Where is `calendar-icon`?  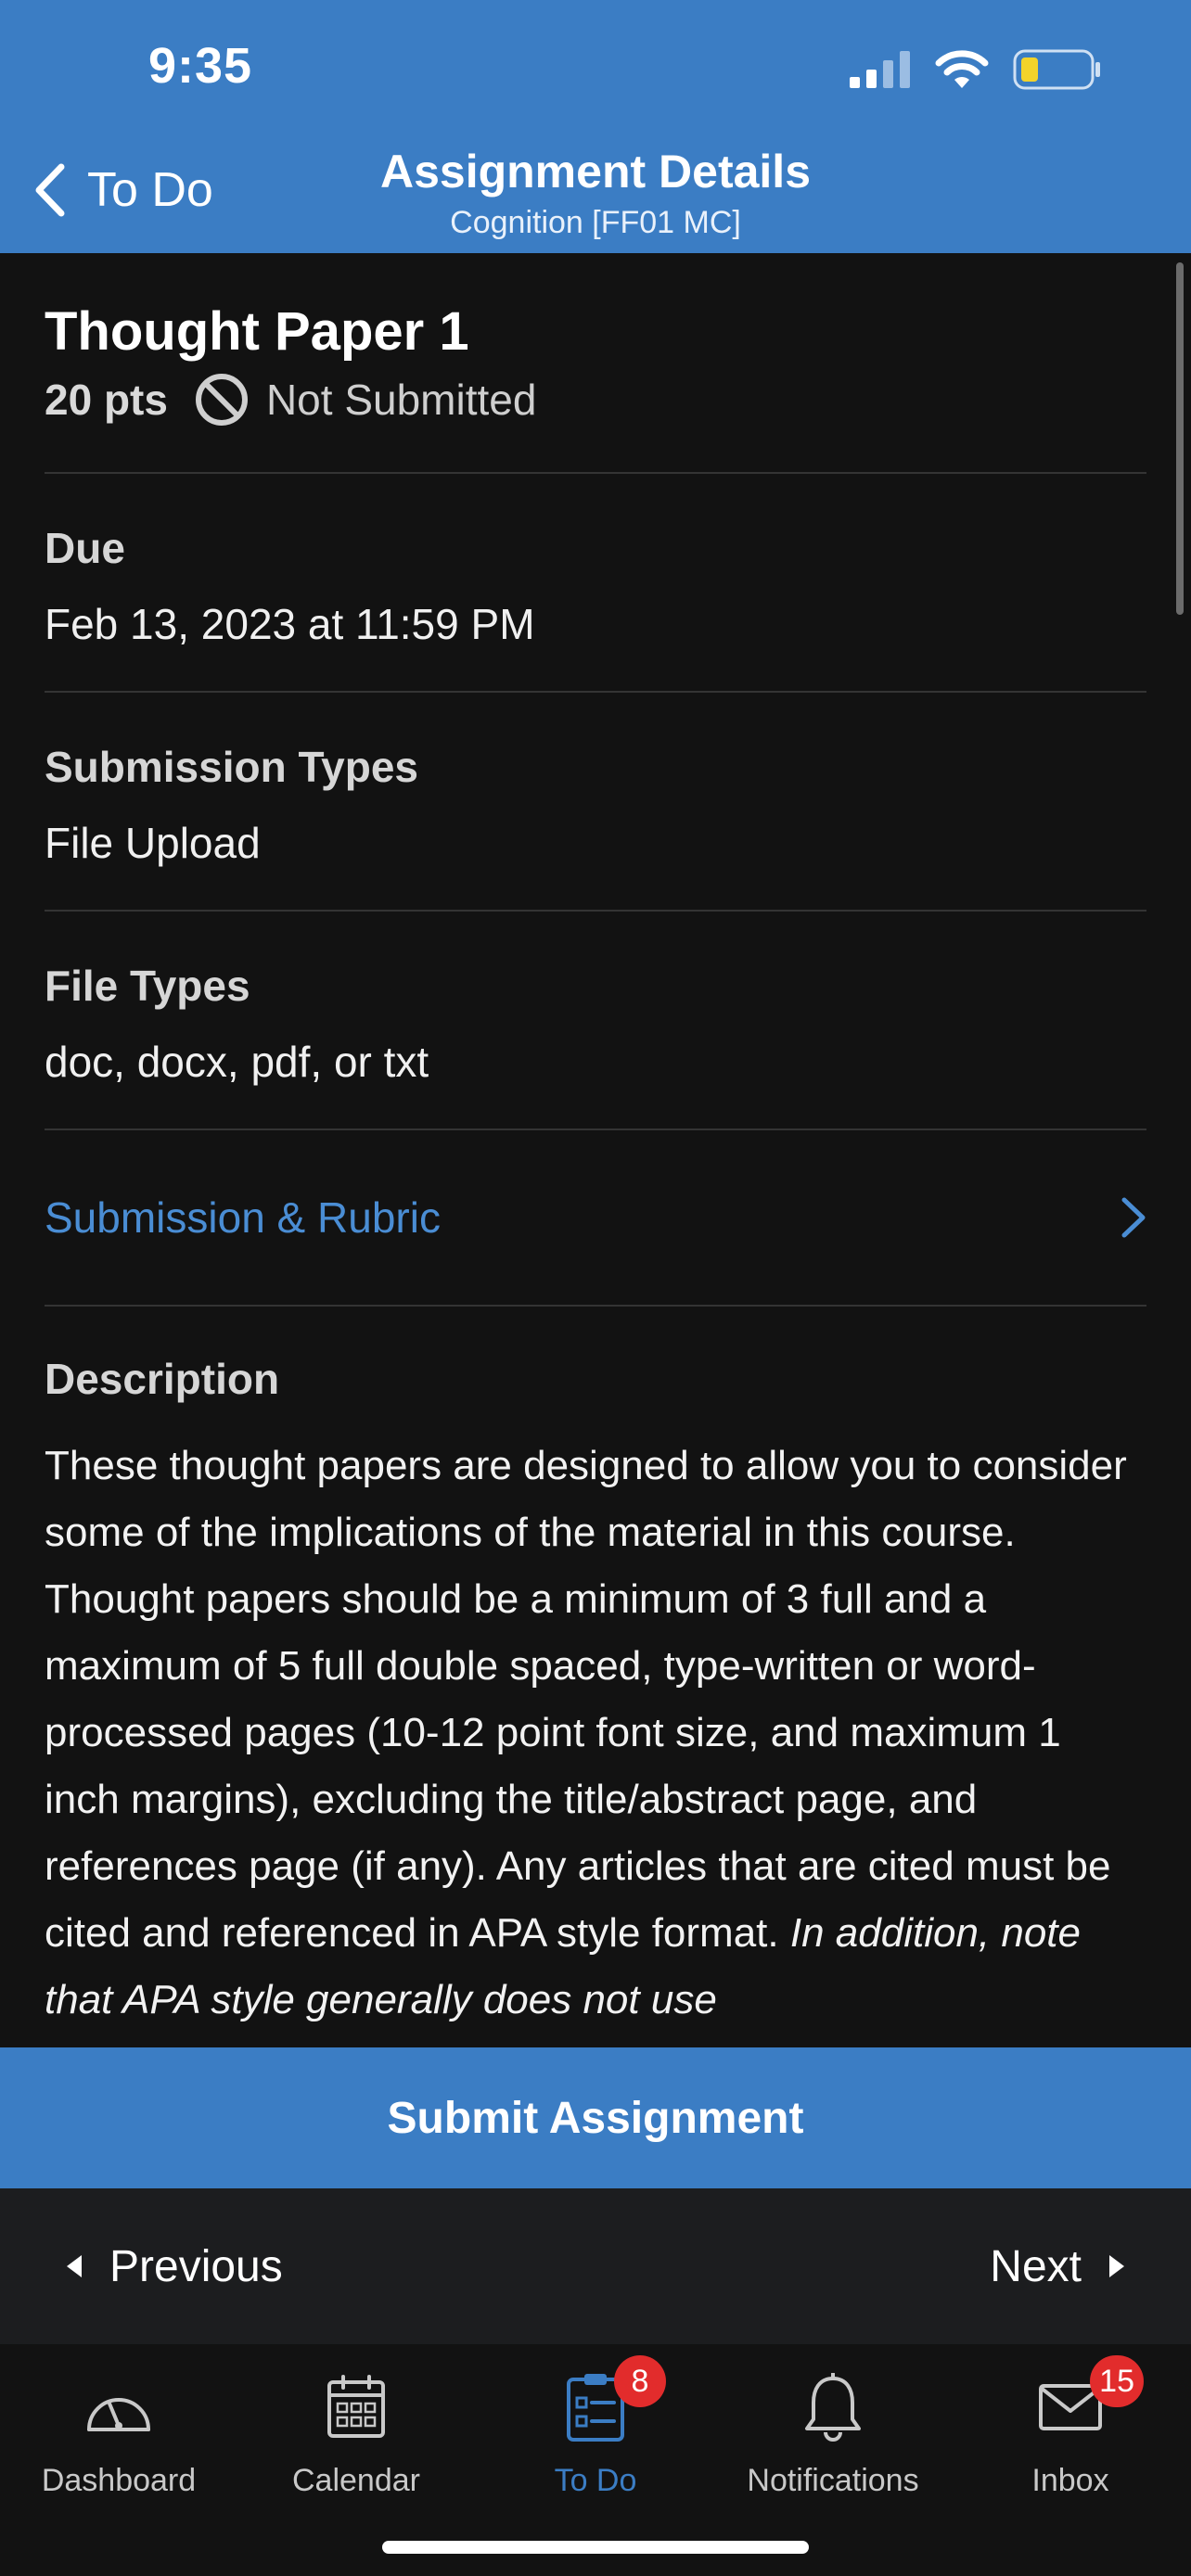
calendar-icon is located at coordinates (356, 2406).